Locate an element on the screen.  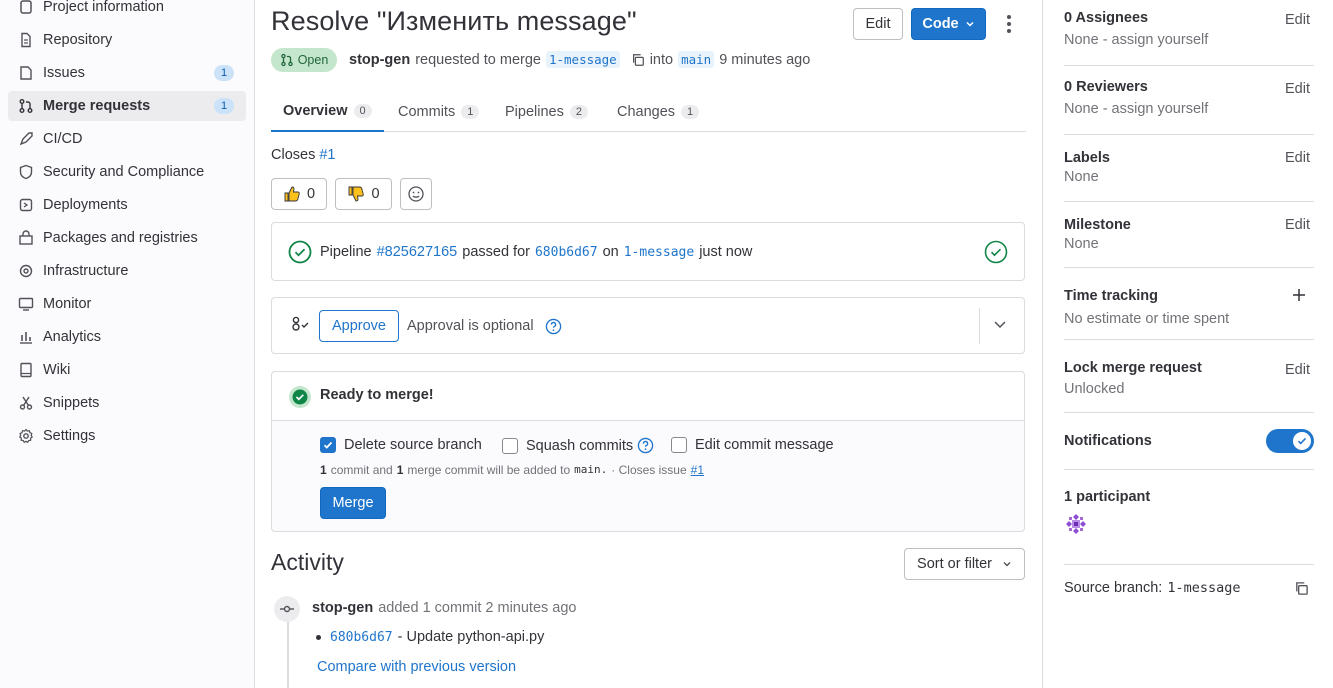
sidebar-item-project-information: Project information is located at coordinates (127, 11).